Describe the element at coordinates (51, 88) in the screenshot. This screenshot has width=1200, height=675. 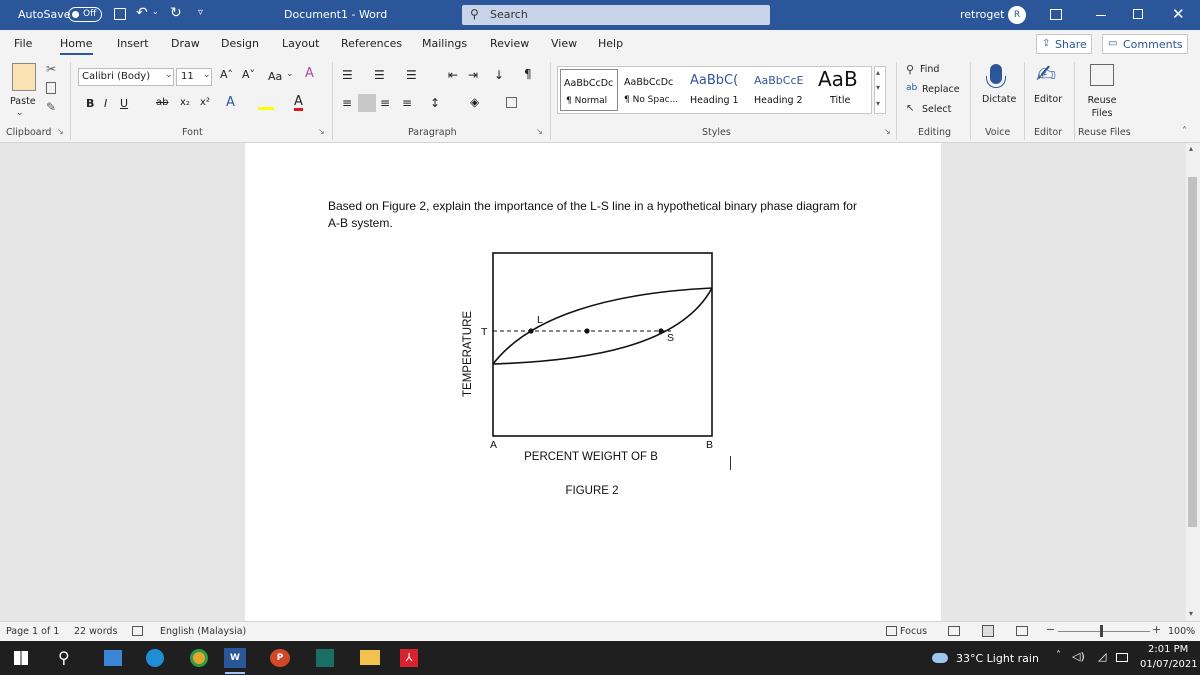
I see `copy-icon` at that location.